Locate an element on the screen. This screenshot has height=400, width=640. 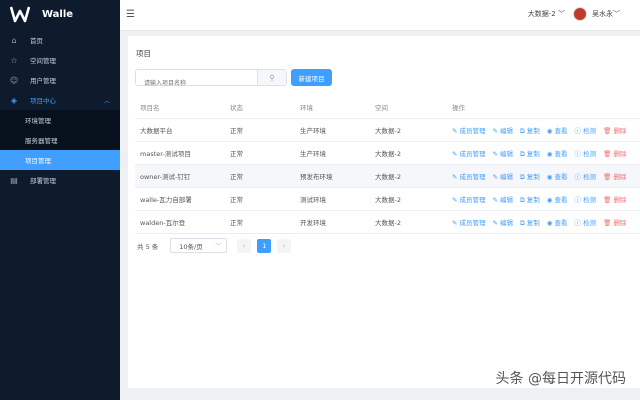
row-actions: ✎ 成员管理 ✎ 编辑 ⧉ 复制 ◉ 查看 ⓘ 检测 🗑 删除 is located at coordinates (546, 153).